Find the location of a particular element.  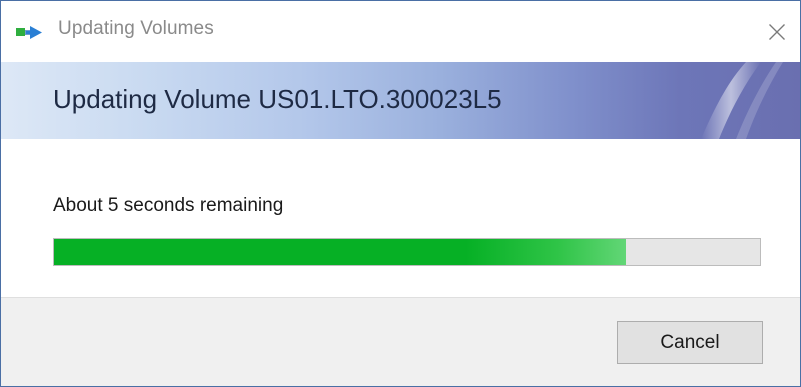

window-title: Updating Volumes is located at coordinates (136, 28).